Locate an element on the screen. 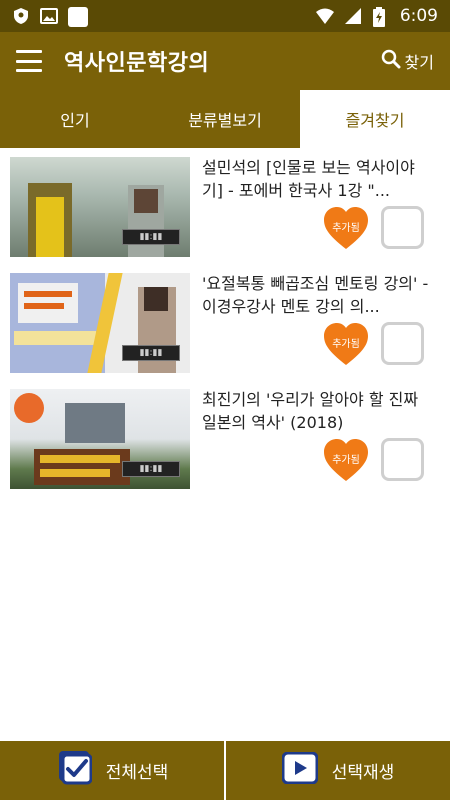 The width and height of the screenshot is (450, 800). app-bar: 역사인문학강의 찾기 is located at coordinates (225, 61).